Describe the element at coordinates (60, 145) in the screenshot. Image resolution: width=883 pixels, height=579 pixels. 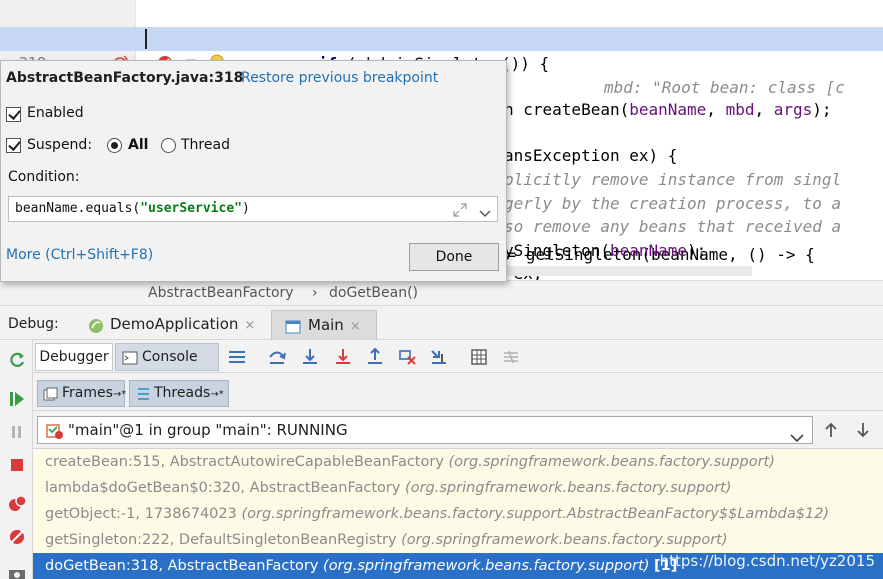
I see `suspend-label: Suspend:` at that location.